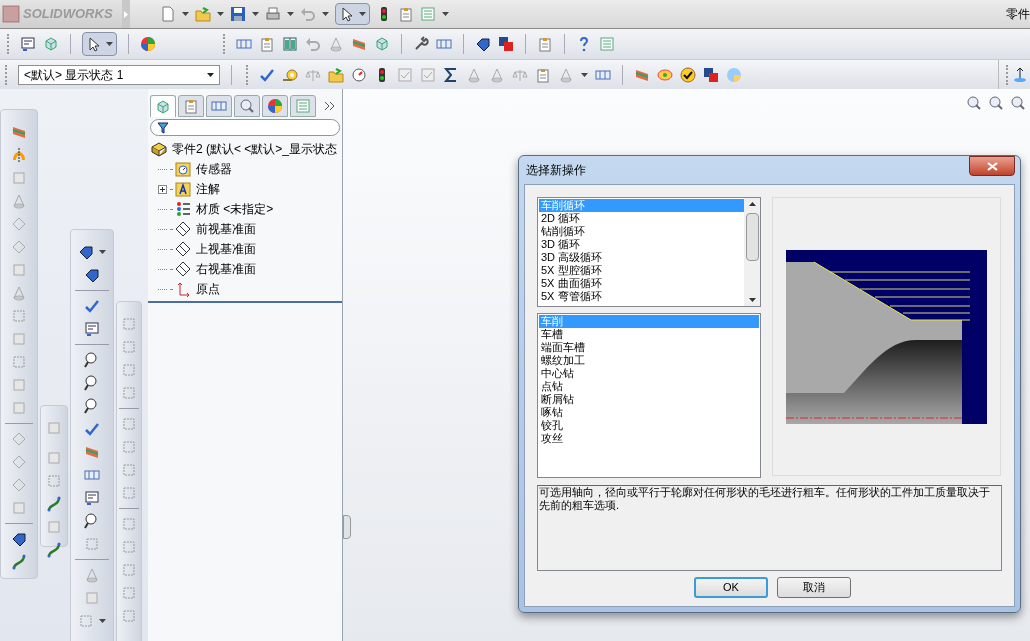 This screenshot has width=1030, height=641. I want to click on list-item: 3D 高级循环, so click(641, 257).